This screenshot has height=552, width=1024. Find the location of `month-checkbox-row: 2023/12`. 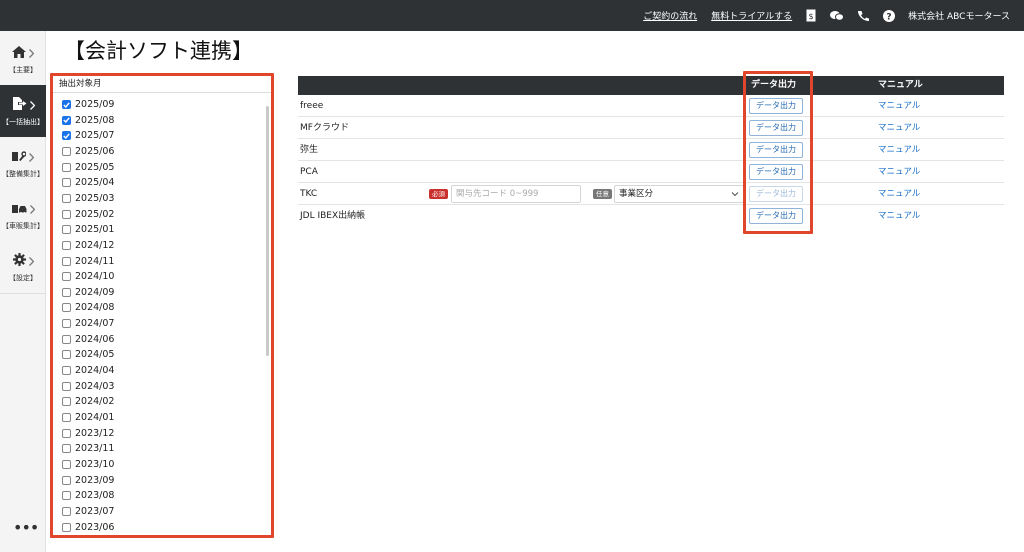

month-checkbox-row: 2023/12 is located at coordinates (88, 433).